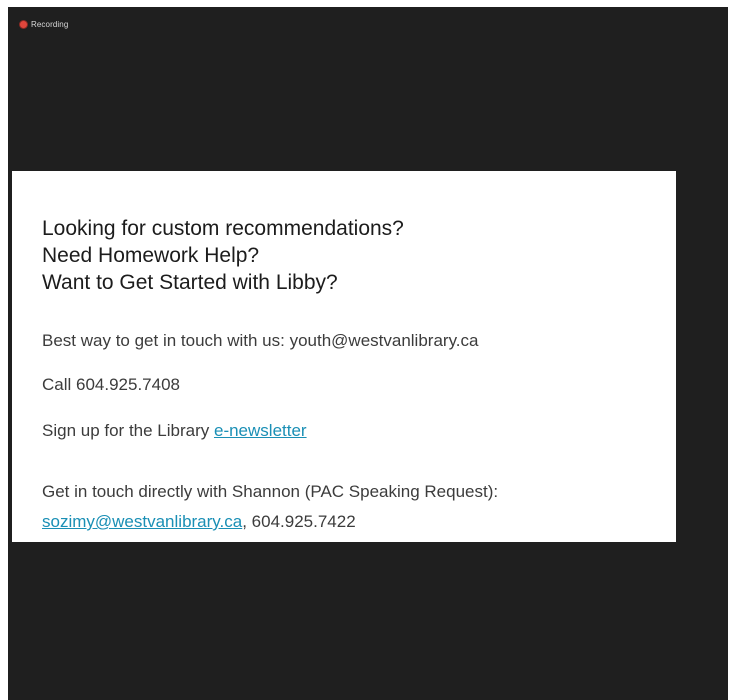  What do you see at coordinates (260, 430) in the screenshot?
I see `newsletter-link: e-newsletter` at bounding box center [260, 430].